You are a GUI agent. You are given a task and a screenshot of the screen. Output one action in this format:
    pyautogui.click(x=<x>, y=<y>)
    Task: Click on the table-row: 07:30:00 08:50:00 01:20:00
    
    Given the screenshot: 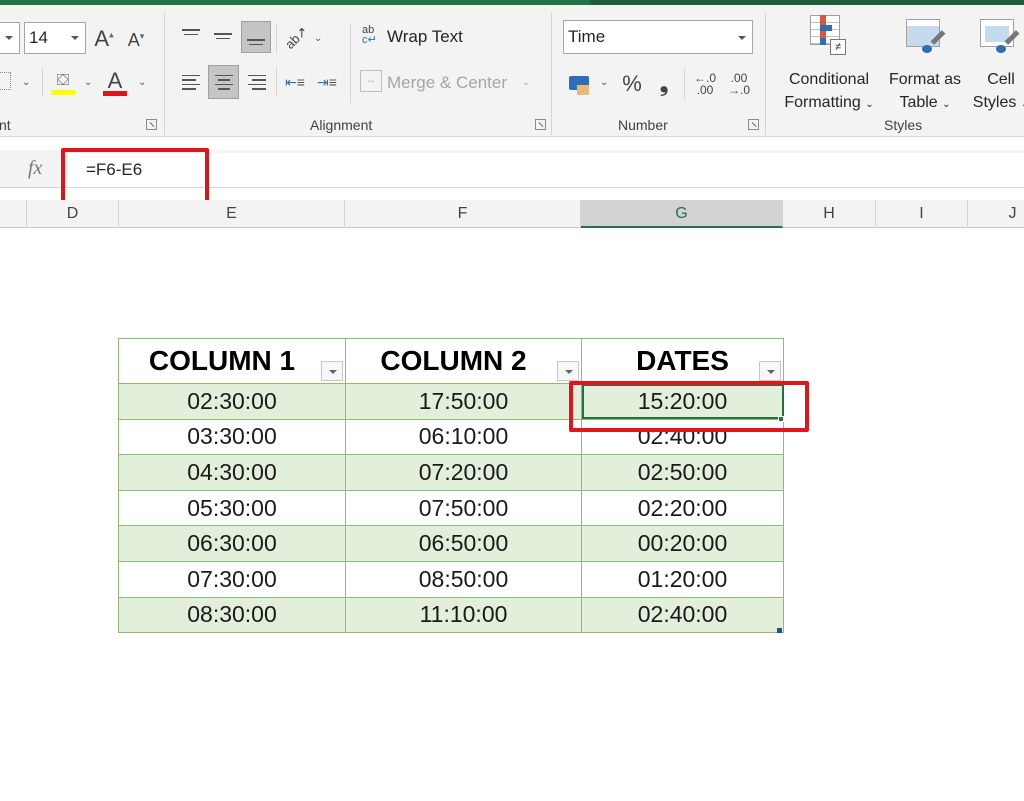 What is the action you would take?
    pyautogui.click(x=451, y=579)
    